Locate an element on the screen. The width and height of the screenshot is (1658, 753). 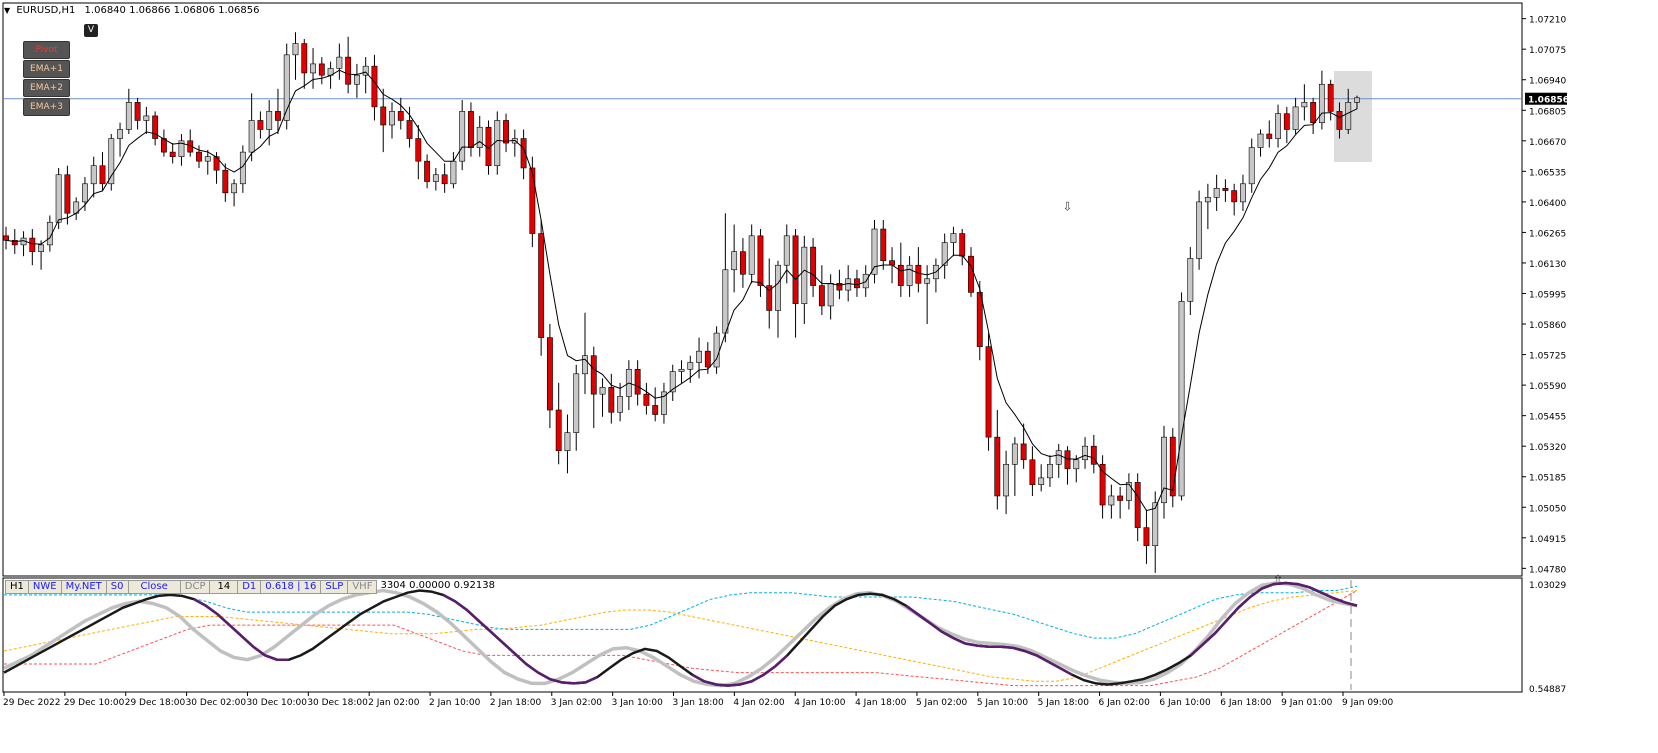
price-tick-label: 1.06670 is located at coordinates (1547, 143).